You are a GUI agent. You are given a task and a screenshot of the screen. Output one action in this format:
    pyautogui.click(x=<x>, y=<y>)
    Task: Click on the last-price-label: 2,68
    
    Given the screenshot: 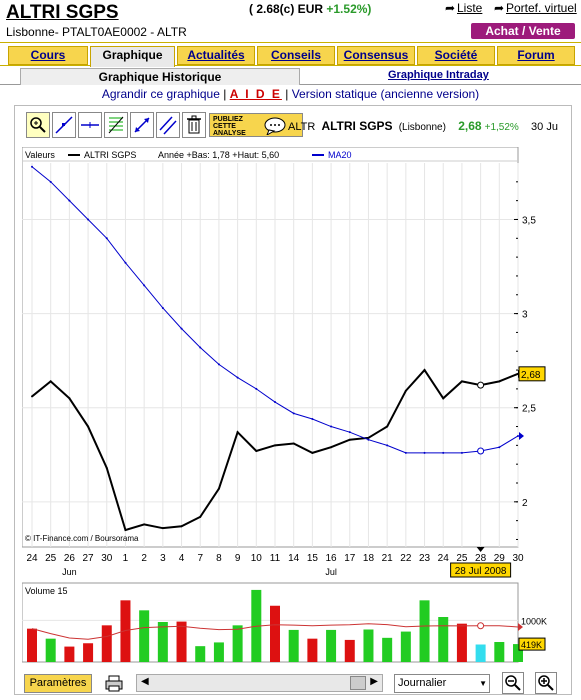 What is the action you would take?
    pyautogui.click(x=531, y=375)
    